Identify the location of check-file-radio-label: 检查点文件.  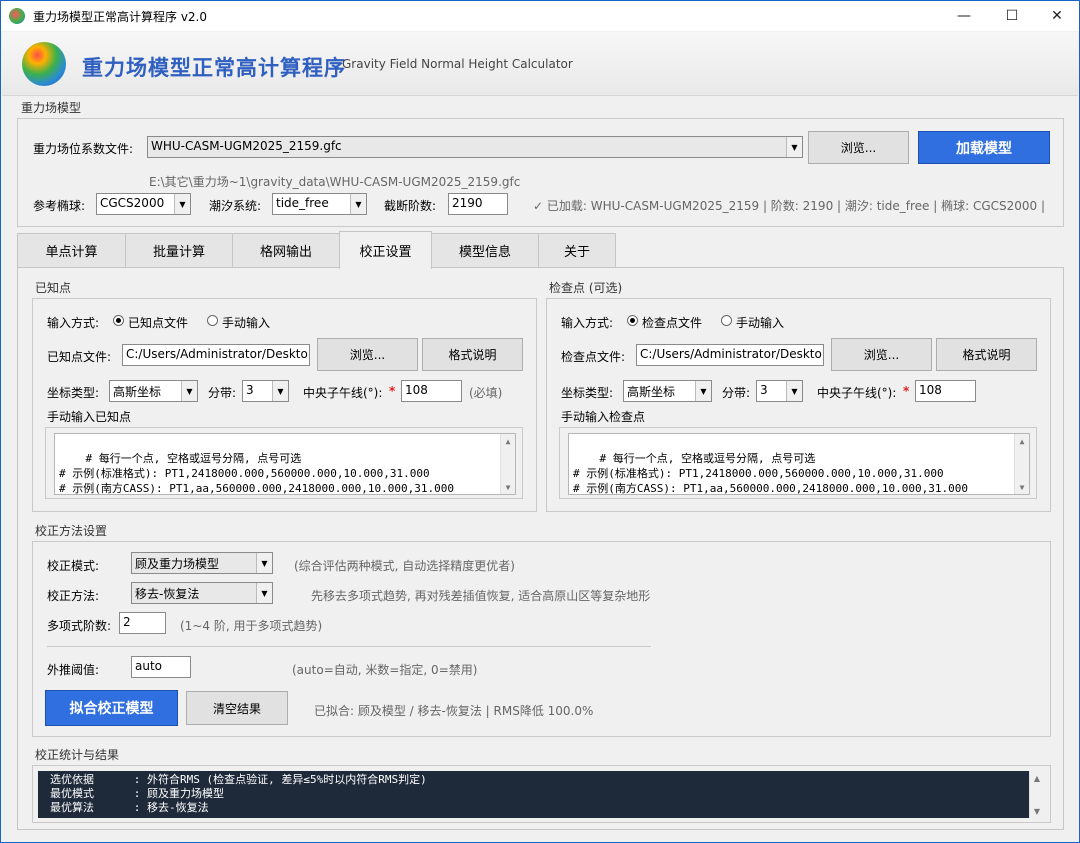
(672, 323).